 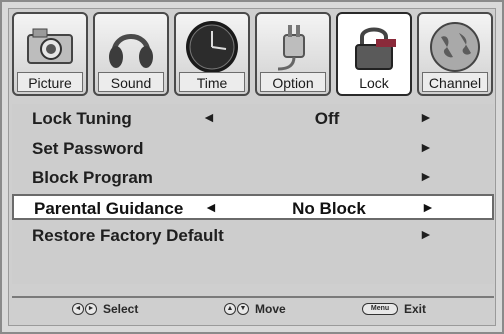 I want to click on tab-time: Time, so click(x=212, y=54).